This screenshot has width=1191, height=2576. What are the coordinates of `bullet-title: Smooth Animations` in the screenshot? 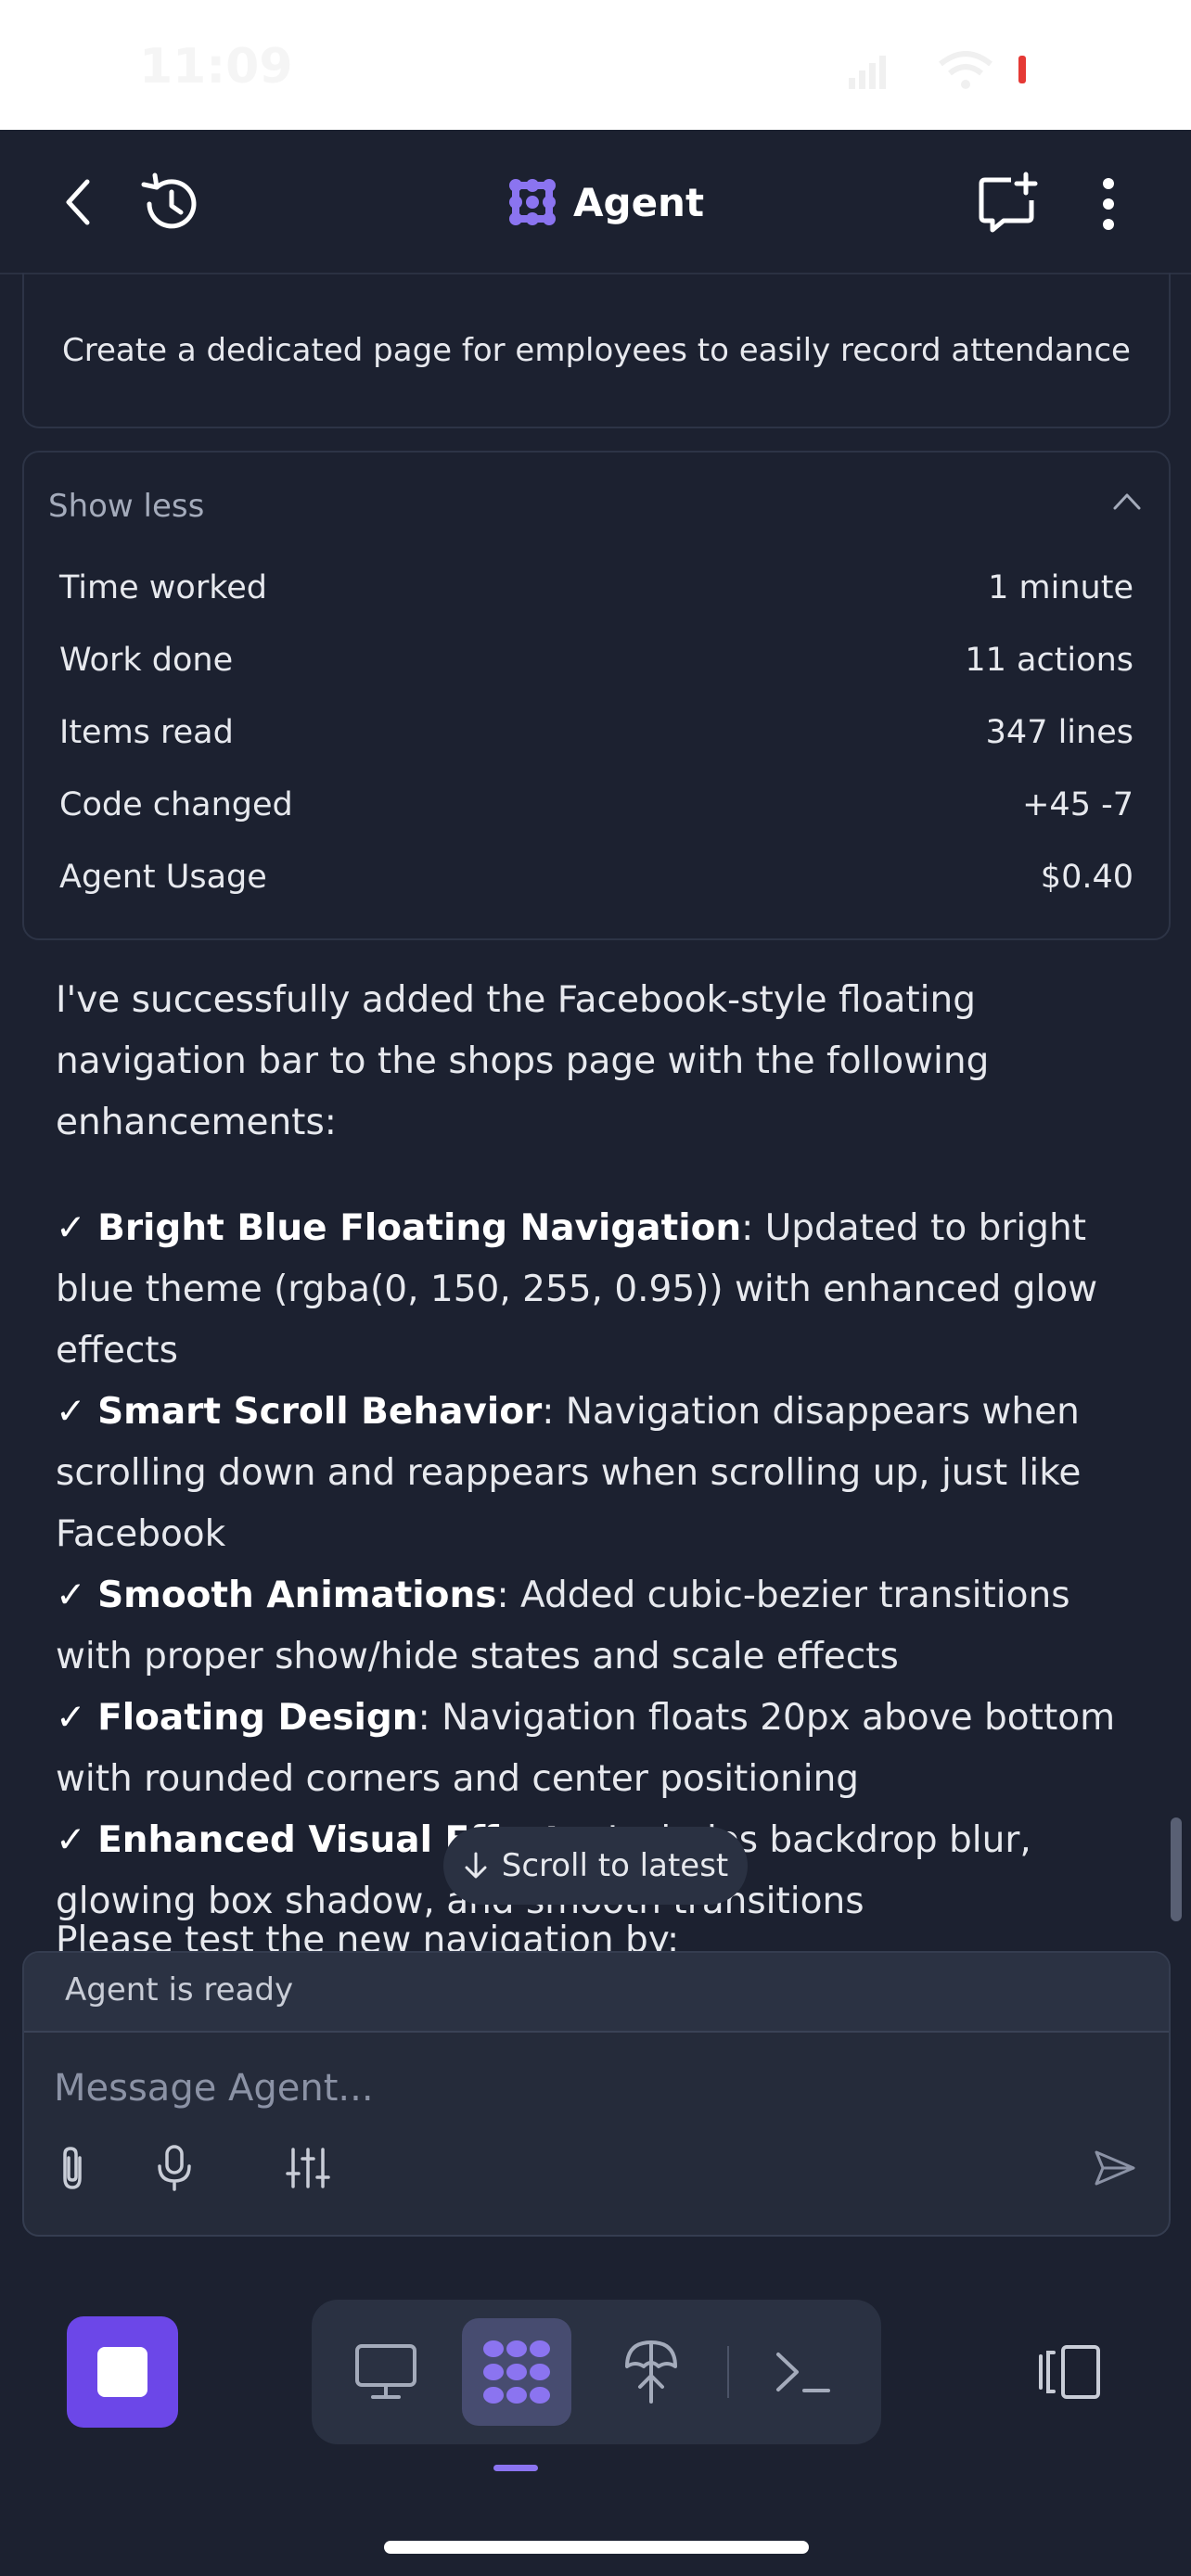 It's located at (297, 1595).